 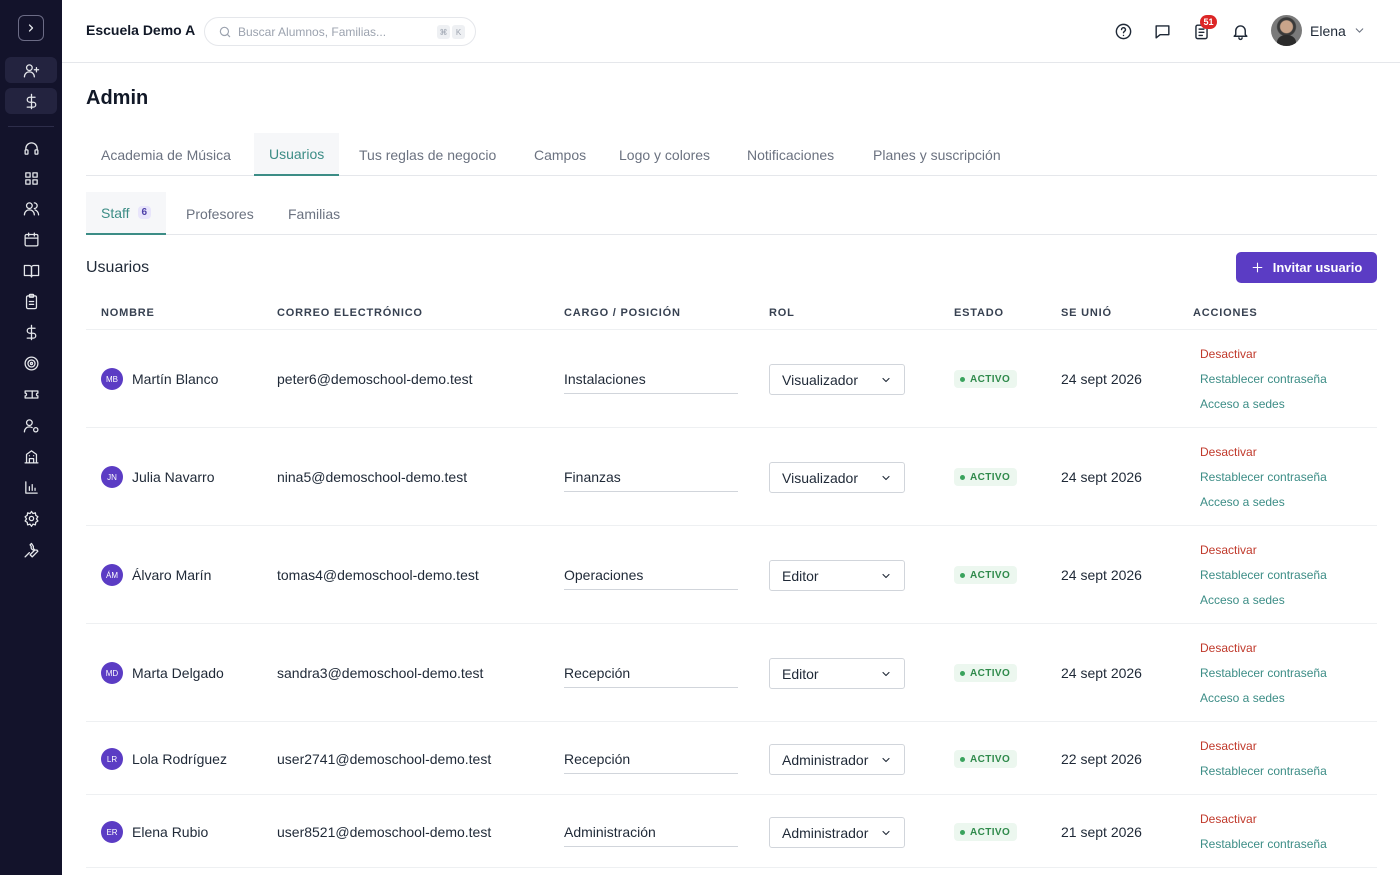 What do you see at coordinates (937, 154) in the screenshot?
I see `tab-plans: Planes y suscripción` at bounding box center [937, 154].